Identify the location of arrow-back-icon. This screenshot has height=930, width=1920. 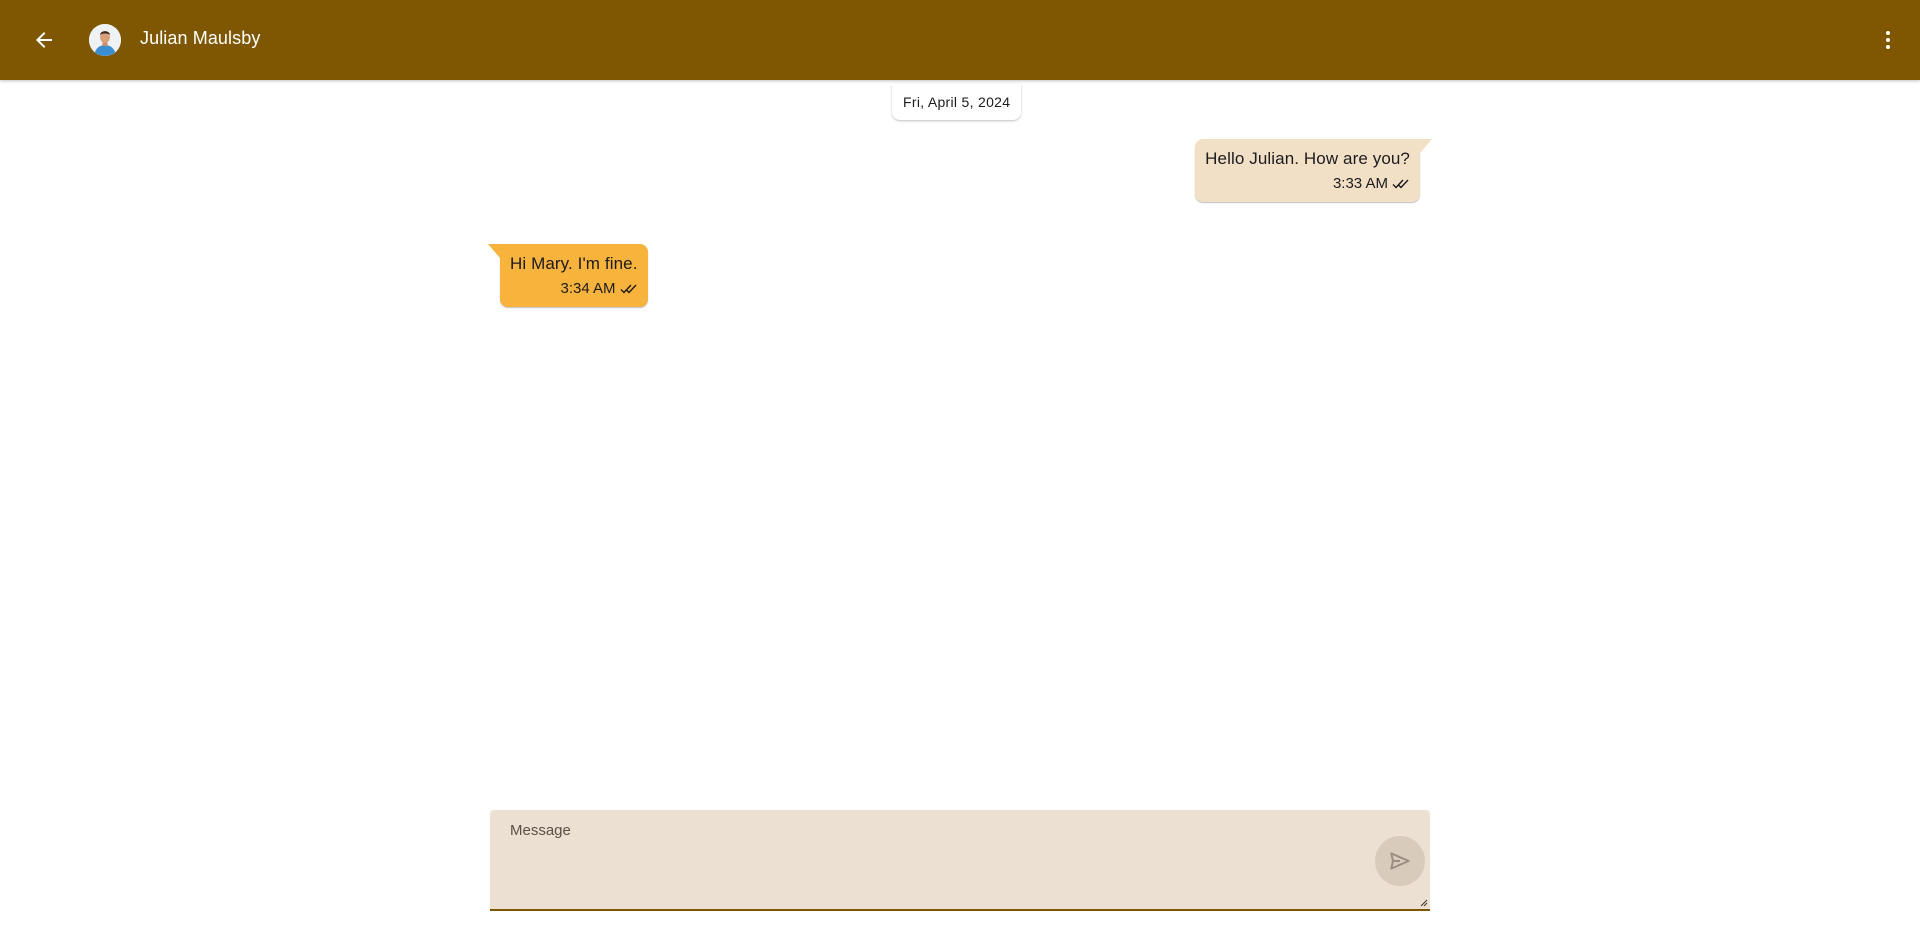
(44, 40).